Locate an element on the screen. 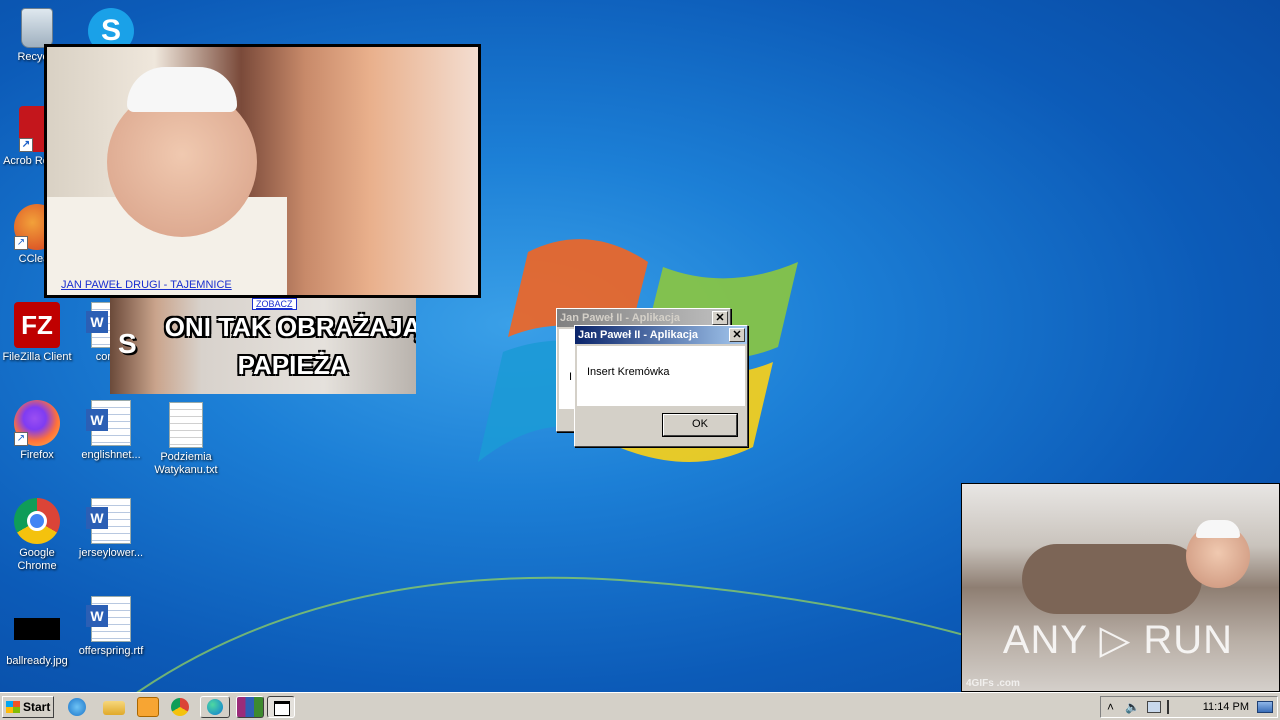  firefox-icon: ↗ is located at coordinates (37, 423).